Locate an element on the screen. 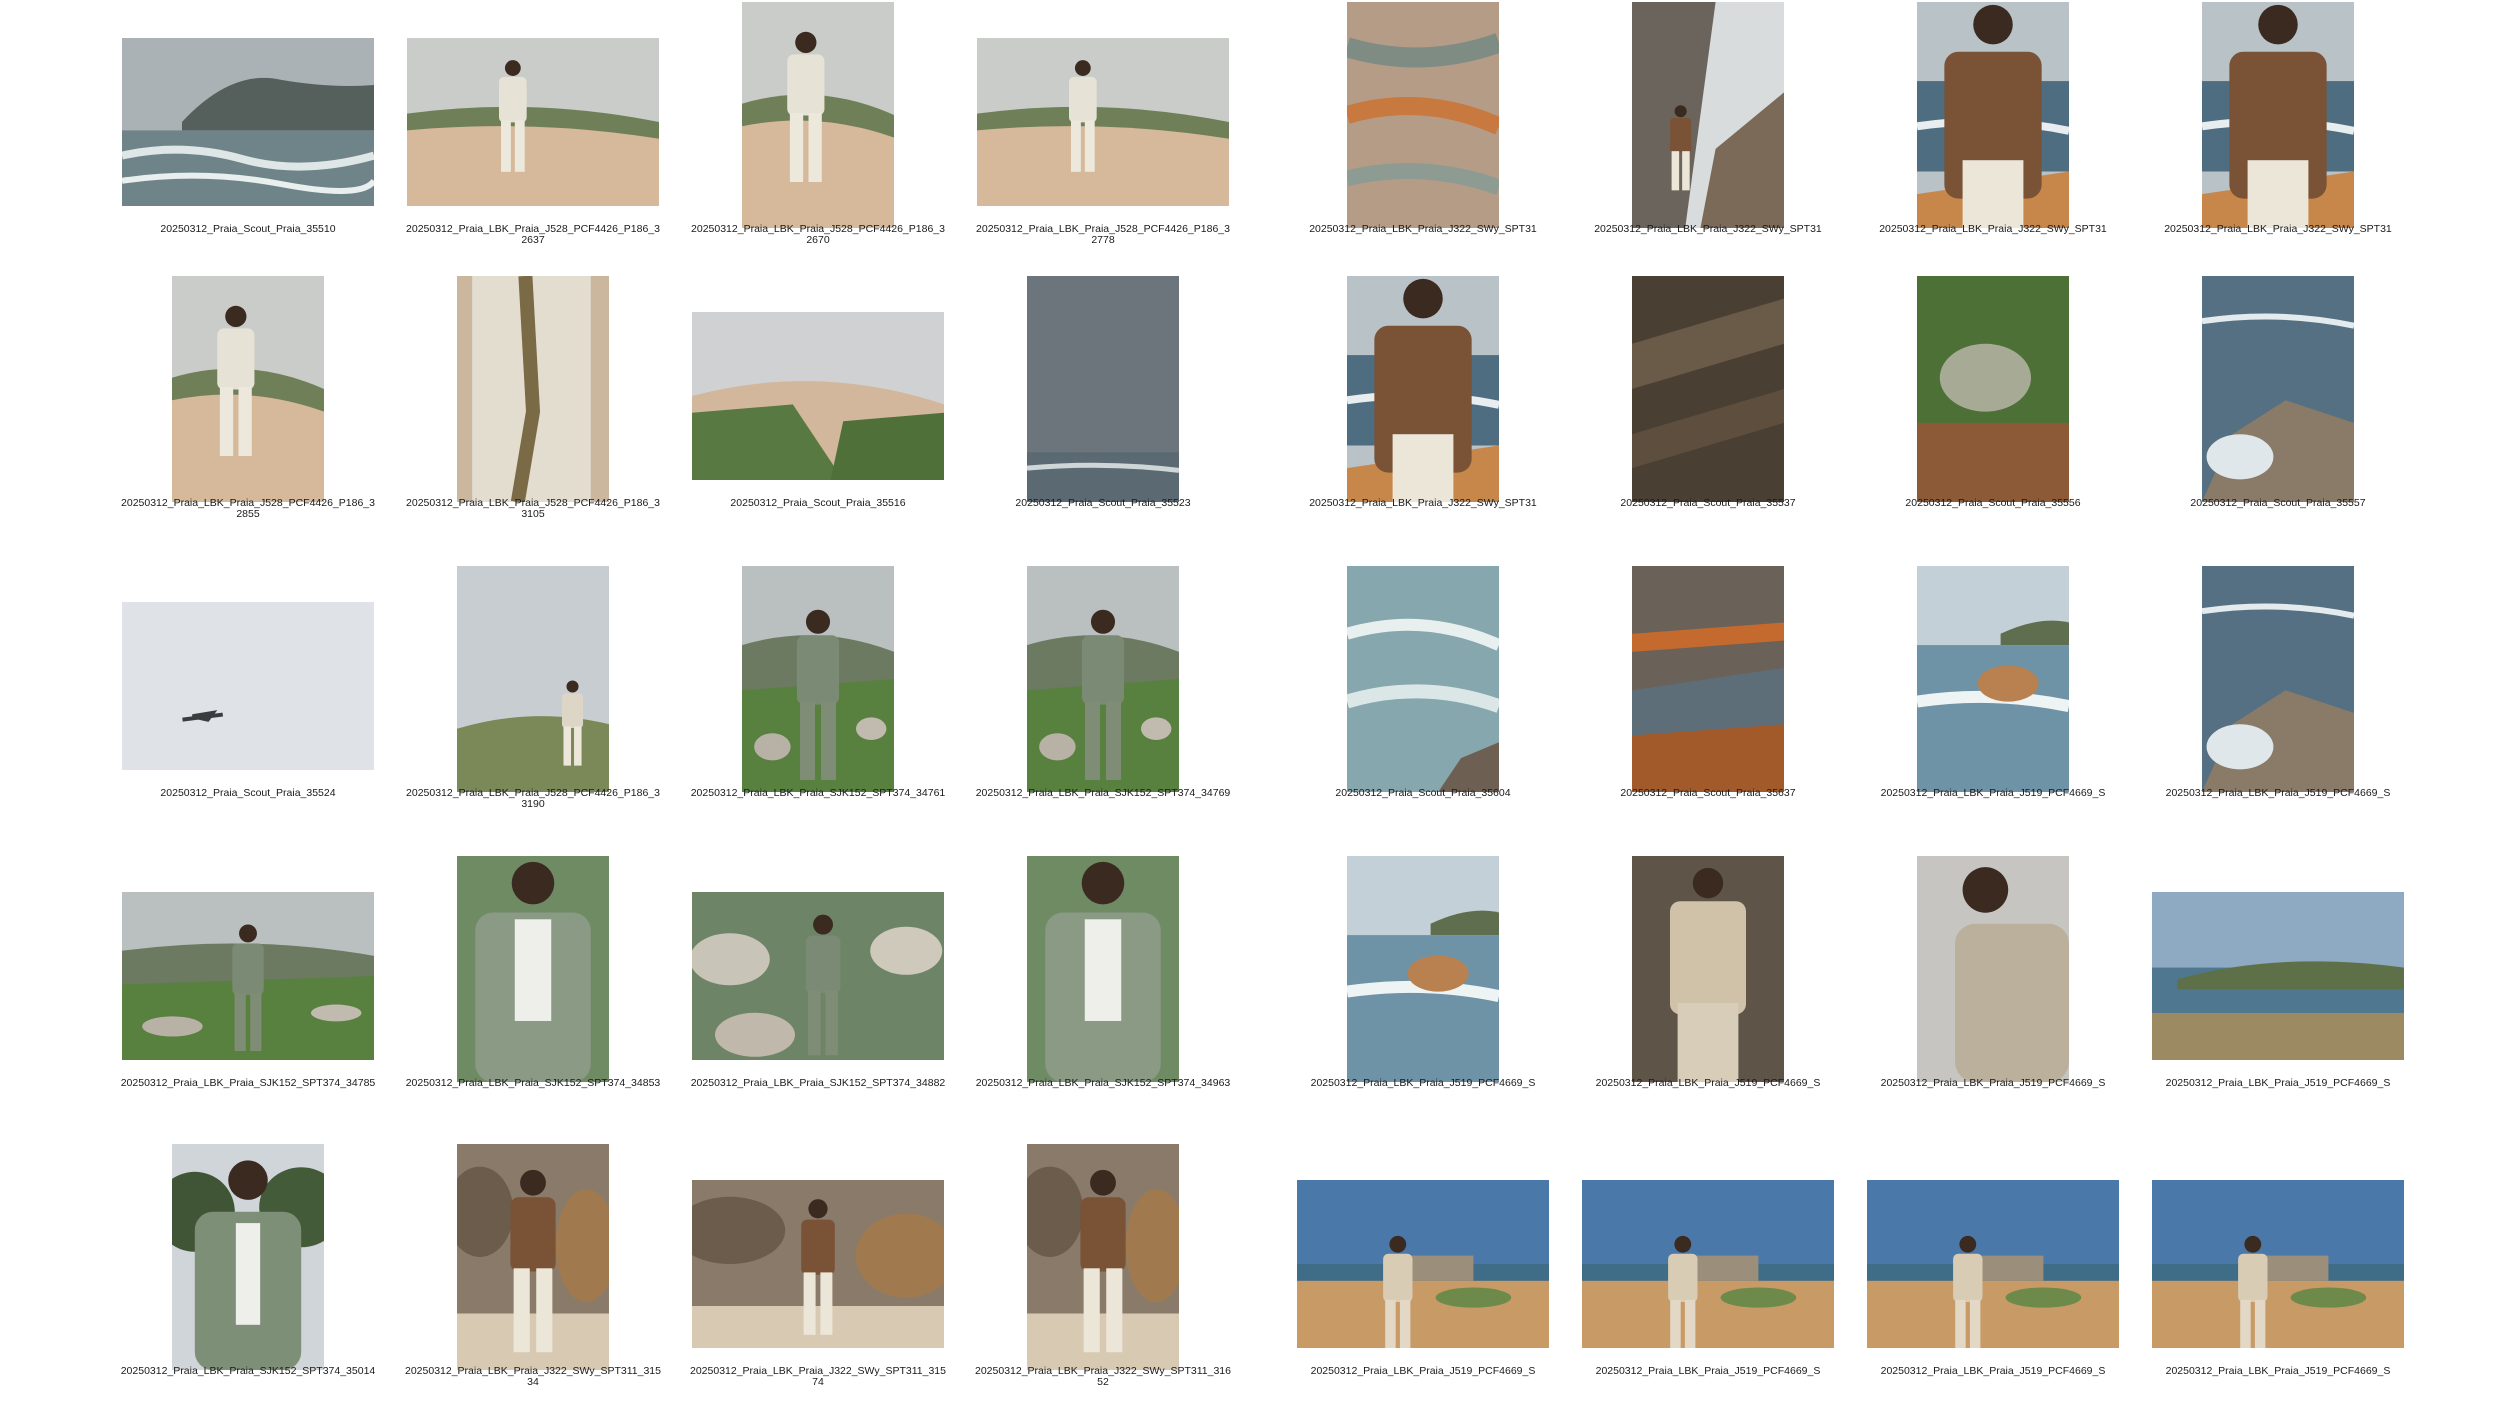 Image resolution: width=2500 pixels, height=1416 pixels. contact-sheet-cell: 20250312_Praia_Scout_Praia_35510 is located at coordinates (248, 138).